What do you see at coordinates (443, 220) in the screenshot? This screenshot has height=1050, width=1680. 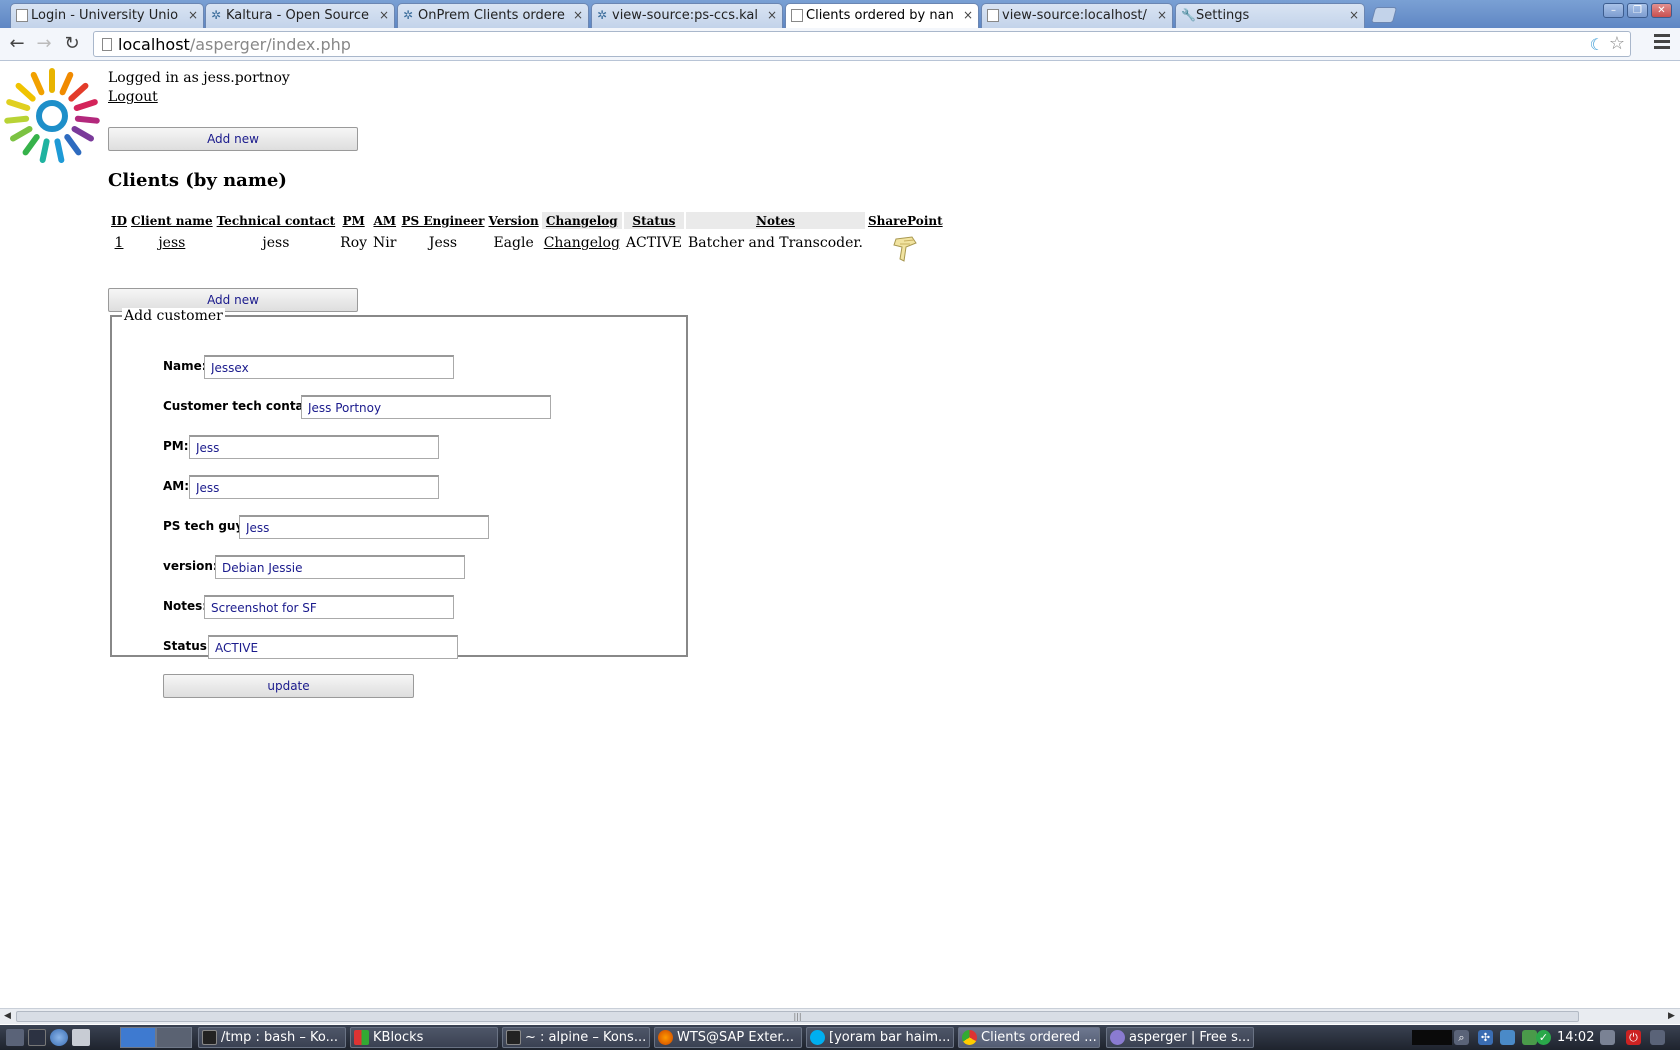 I see `column-header-ps-engineer: PS Engineer` at bounding box center [443, 220].